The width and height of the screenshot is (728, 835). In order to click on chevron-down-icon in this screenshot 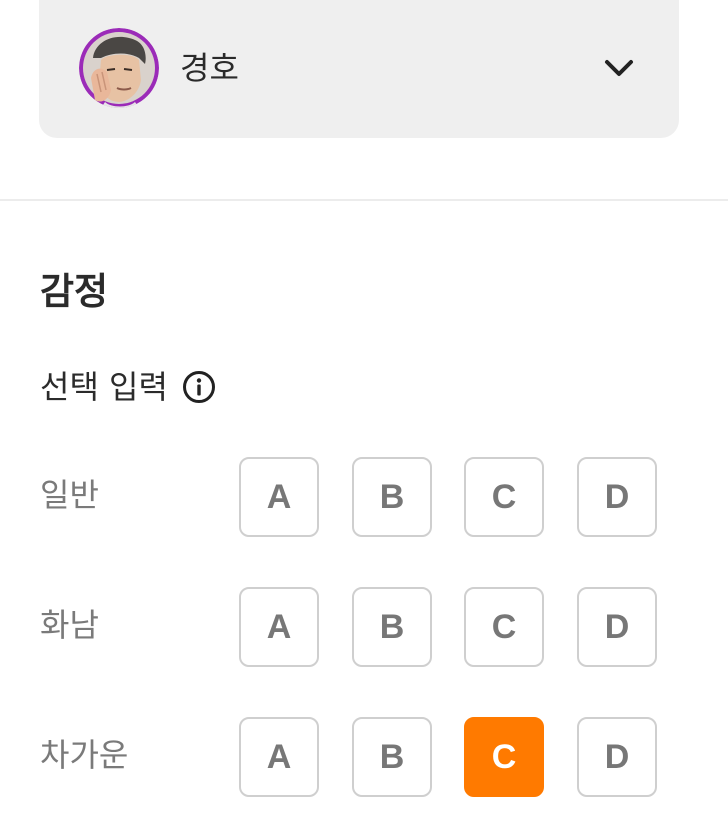, I will do `click(619, 68)`.